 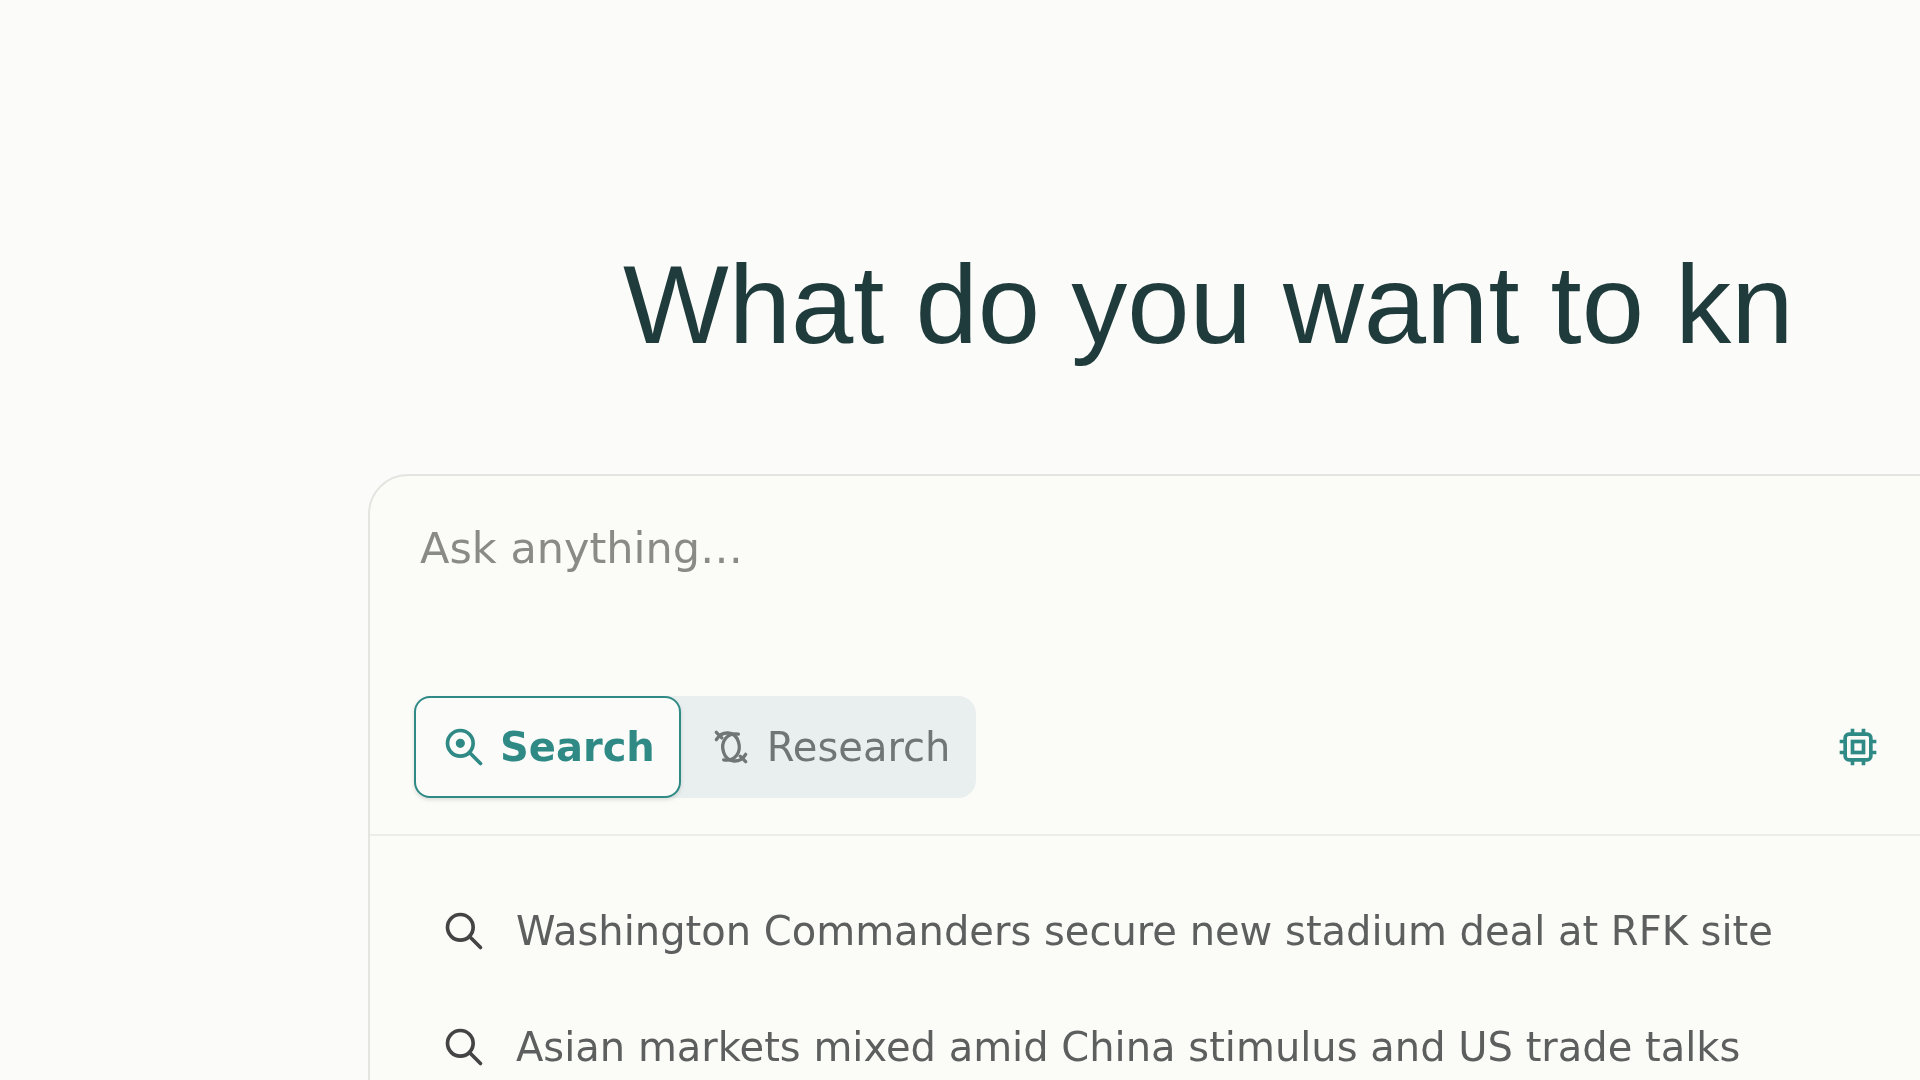 I want to click on mode-tab: Research, so click(x=828, y=747).